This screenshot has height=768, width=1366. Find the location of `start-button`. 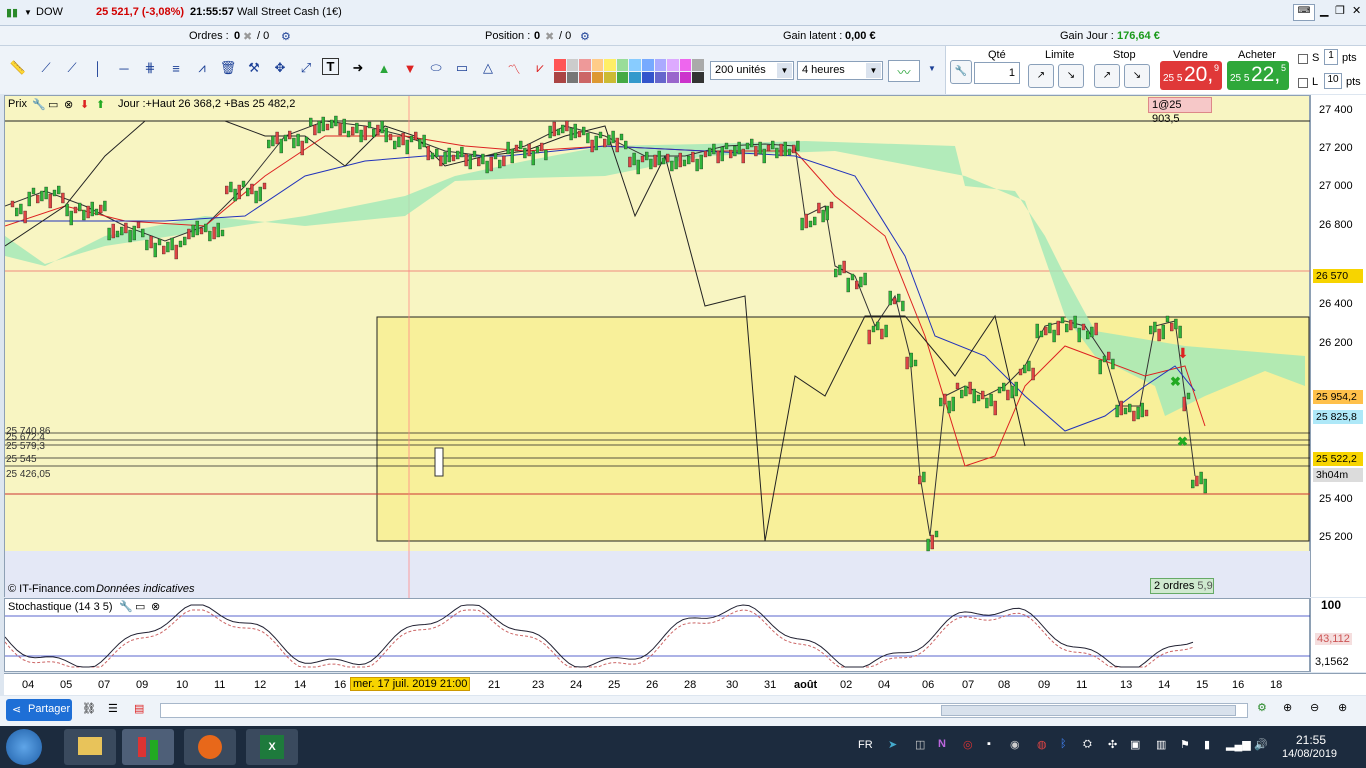

start-button is located at coordinates (24, 747).